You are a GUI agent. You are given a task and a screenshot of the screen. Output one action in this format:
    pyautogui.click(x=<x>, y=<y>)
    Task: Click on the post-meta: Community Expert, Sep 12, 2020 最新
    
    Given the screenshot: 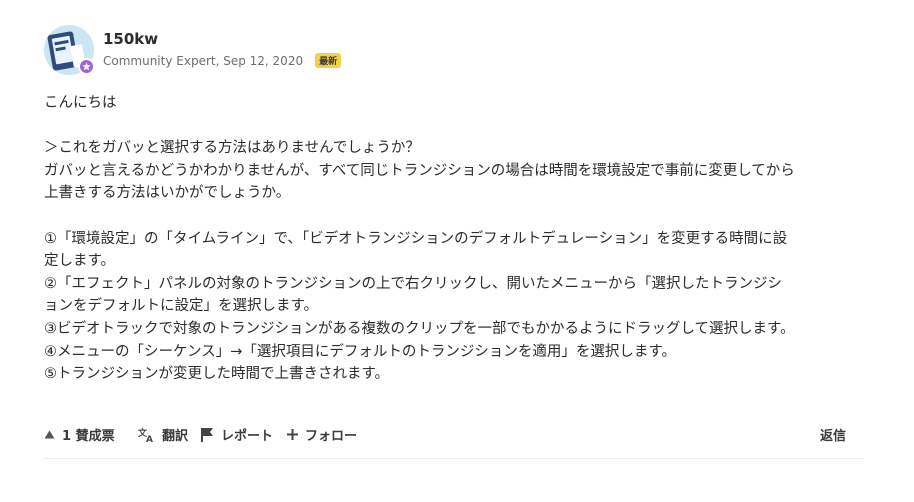 What is the action you would take?
    pyautogui.click(x=222, y=60)
    